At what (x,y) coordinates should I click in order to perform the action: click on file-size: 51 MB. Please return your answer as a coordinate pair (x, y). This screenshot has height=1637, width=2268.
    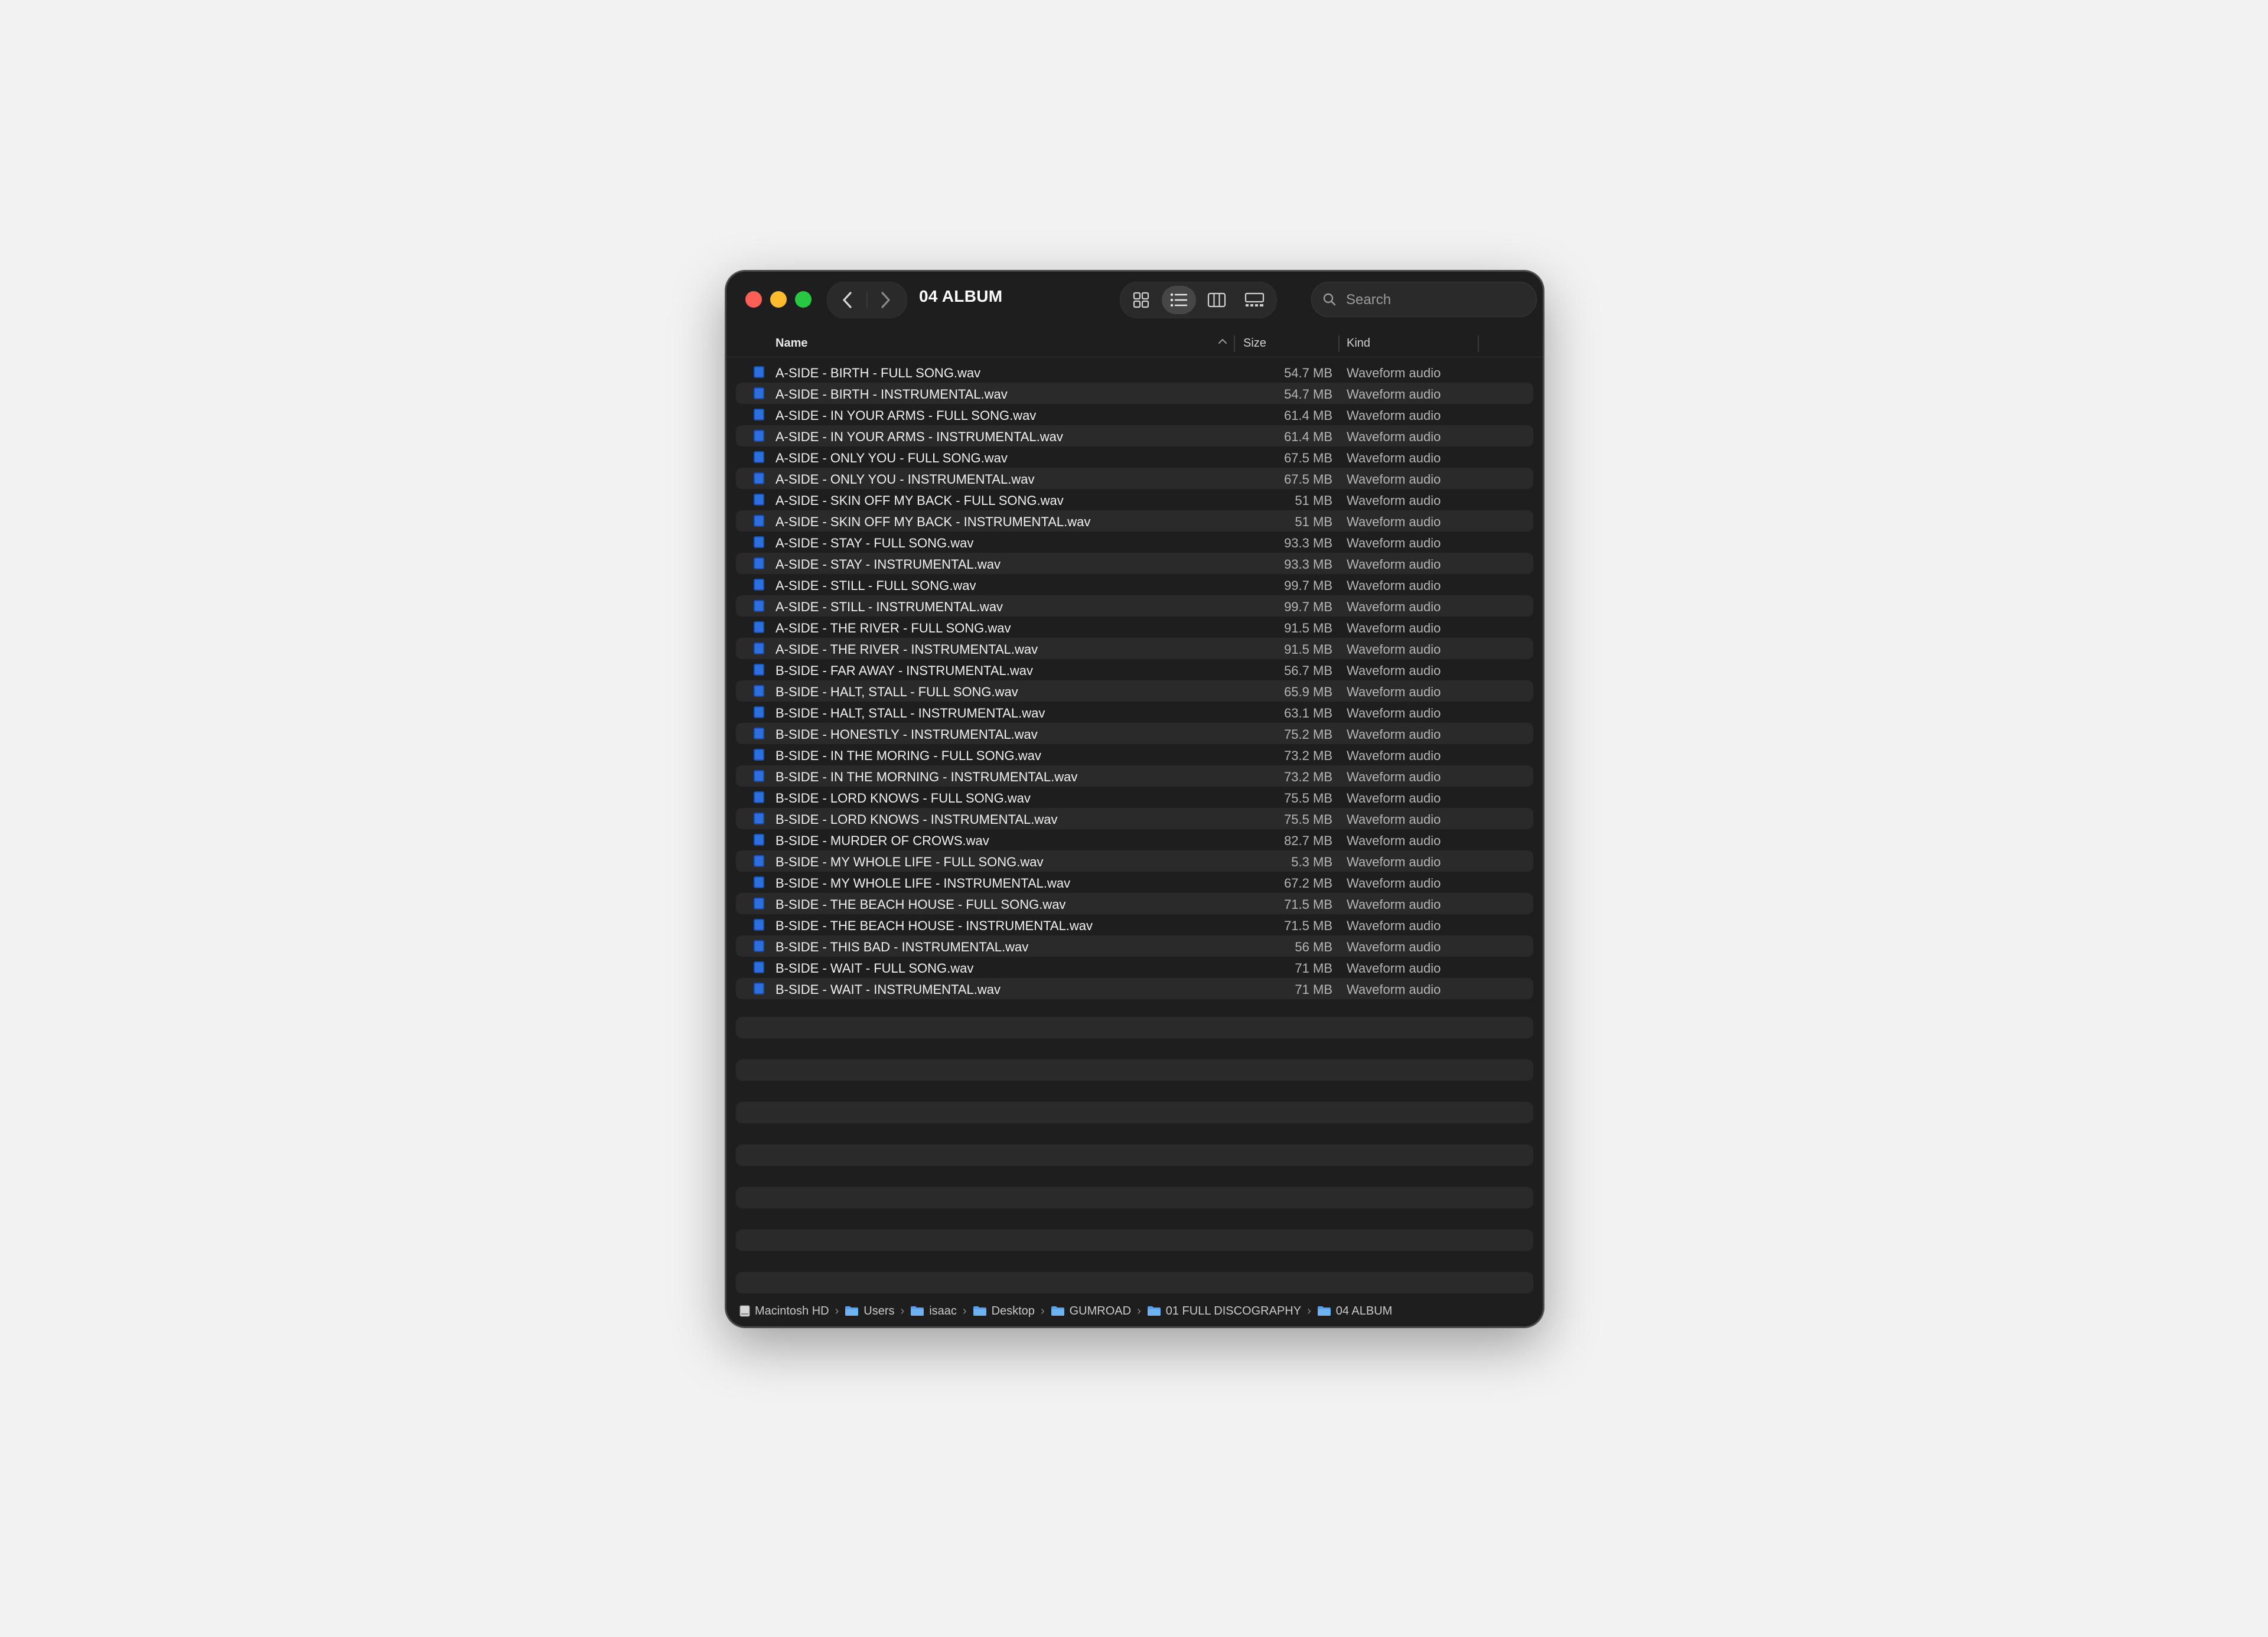
    Looking at the image, I should click on (1313, 501).